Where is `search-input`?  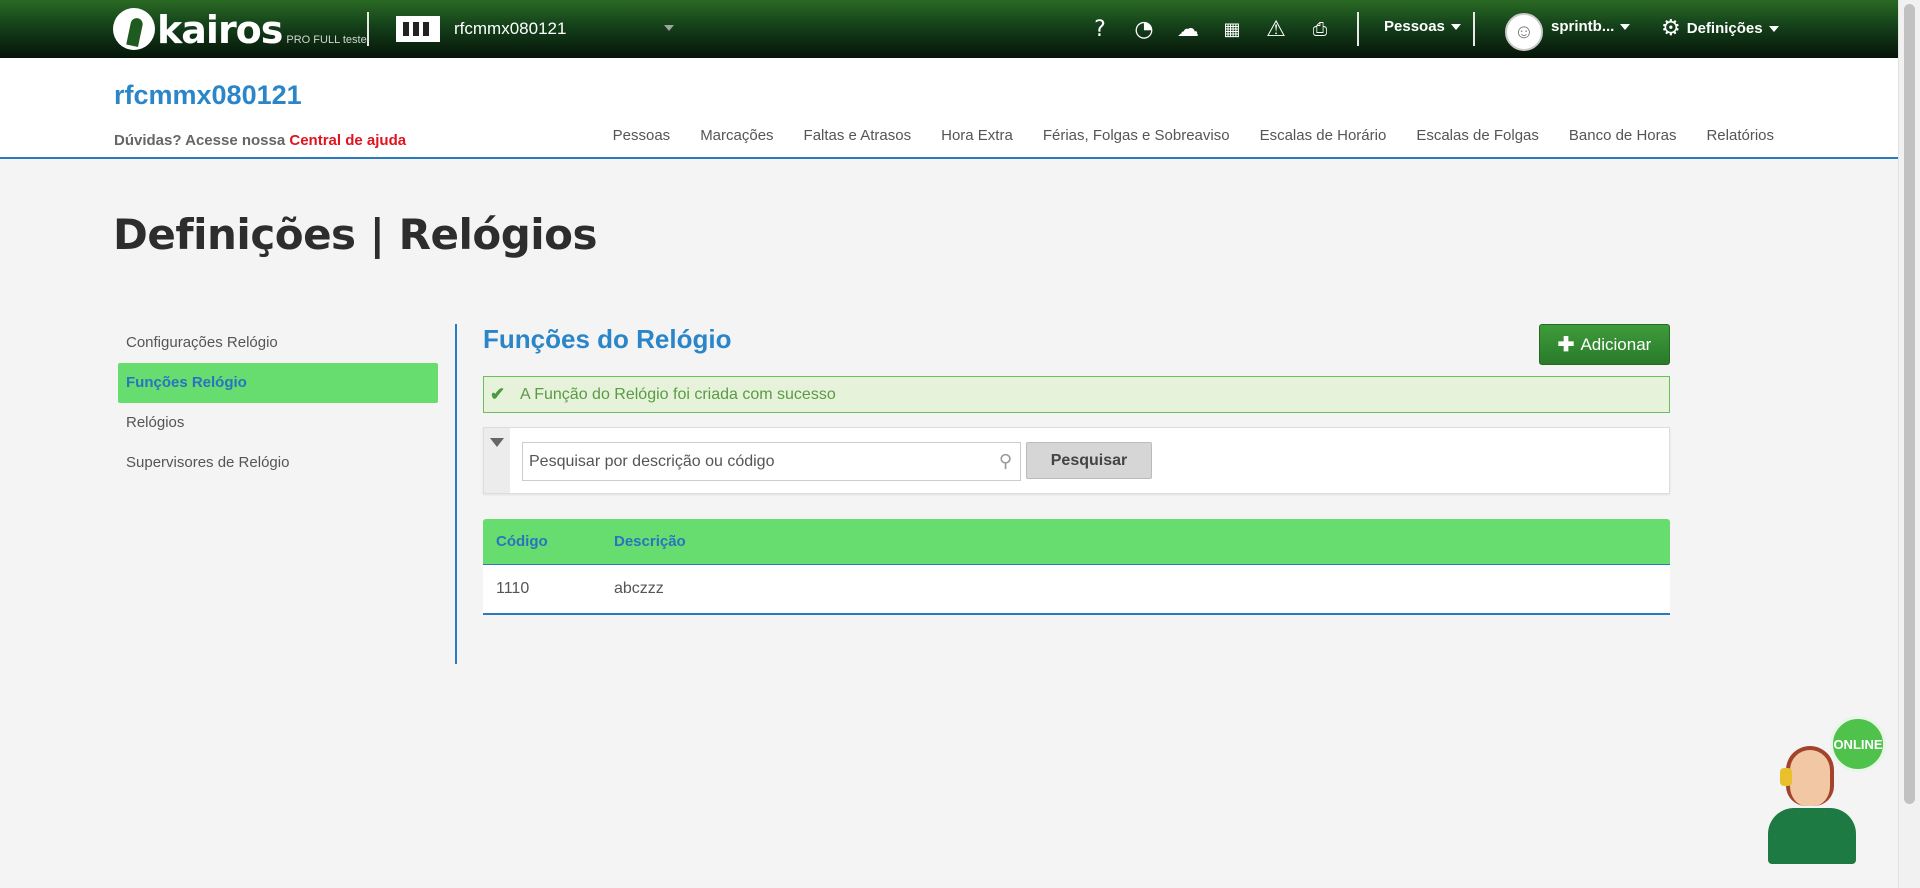
search-input is located at coordinates (753, 461).